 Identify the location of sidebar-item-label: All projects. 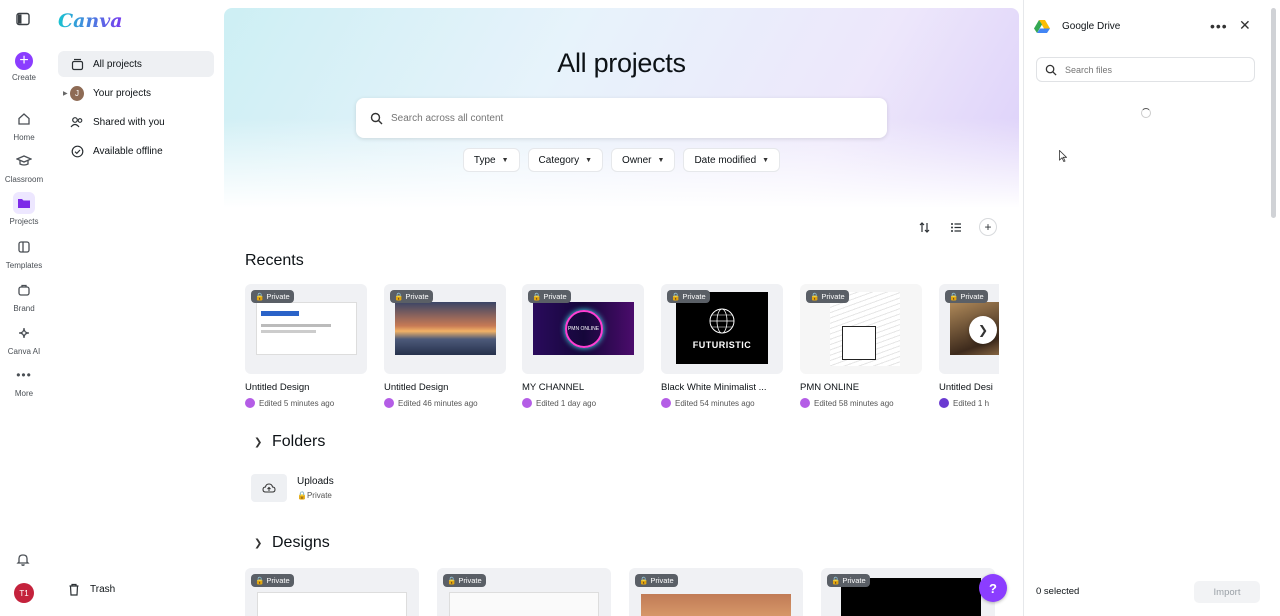
(117, 64).